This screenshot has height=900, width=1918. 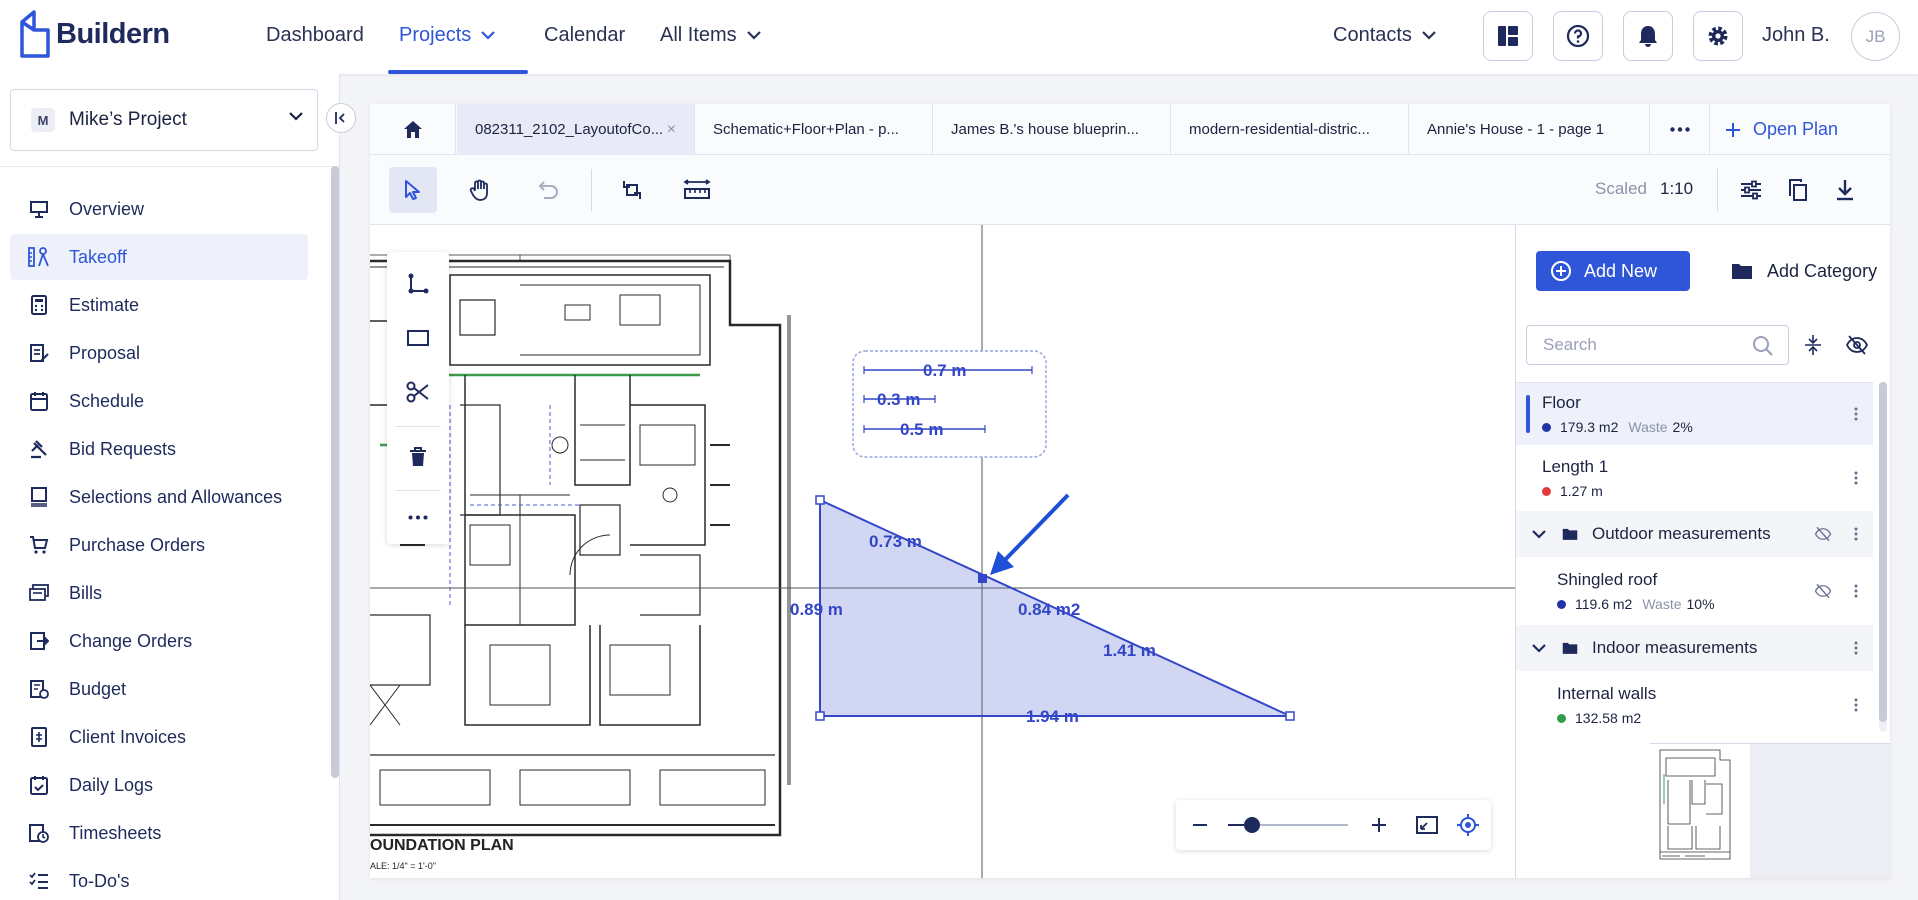 I want to click on sidebar-item-label: Timesheets, so click(x=115, y=832).